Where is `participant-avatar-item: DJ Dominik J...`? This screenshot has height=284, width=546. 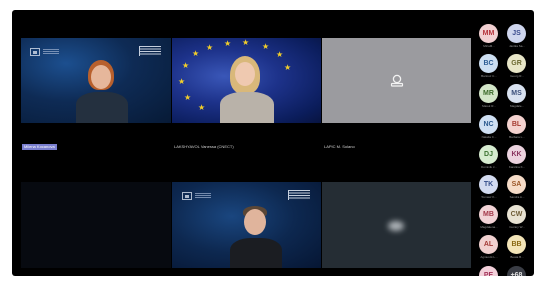
participant-avatar-item: DJ Dominik J... is located at coordinates (489, 157).